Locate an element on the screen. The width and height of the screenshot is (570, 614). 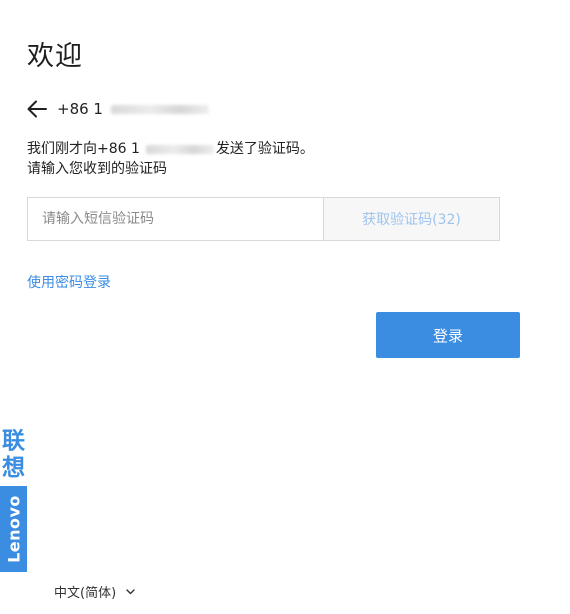
get-code-button: 获取验证码(32) is located at coordinates (411, 219).